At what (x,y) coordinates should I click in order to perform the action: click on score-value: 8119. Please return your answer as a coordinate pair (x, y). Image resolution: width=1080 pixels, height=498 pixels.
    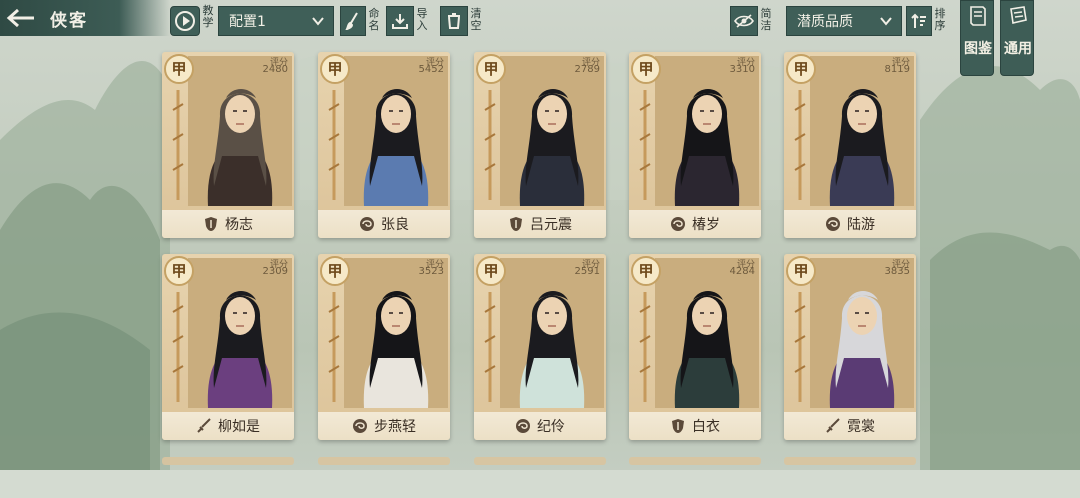
    Looking at the image, I should click on (897, 69).